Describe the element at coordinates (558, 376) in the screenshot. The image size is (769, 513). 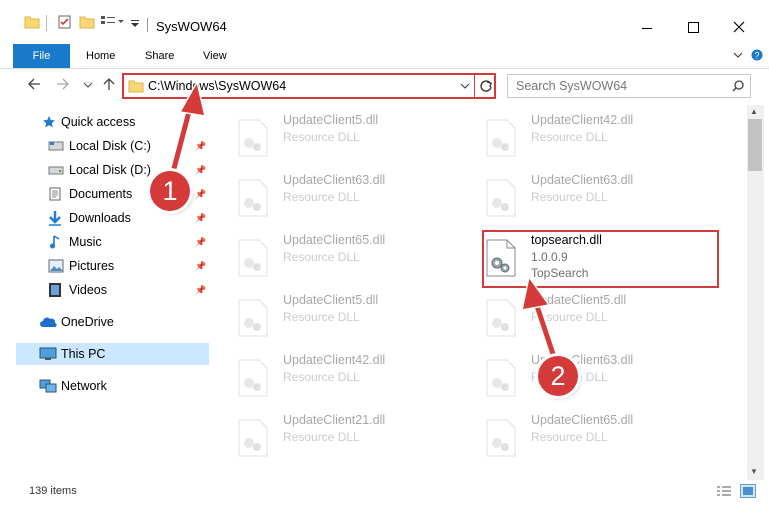
I see `callout-step-2: 2` at that location.